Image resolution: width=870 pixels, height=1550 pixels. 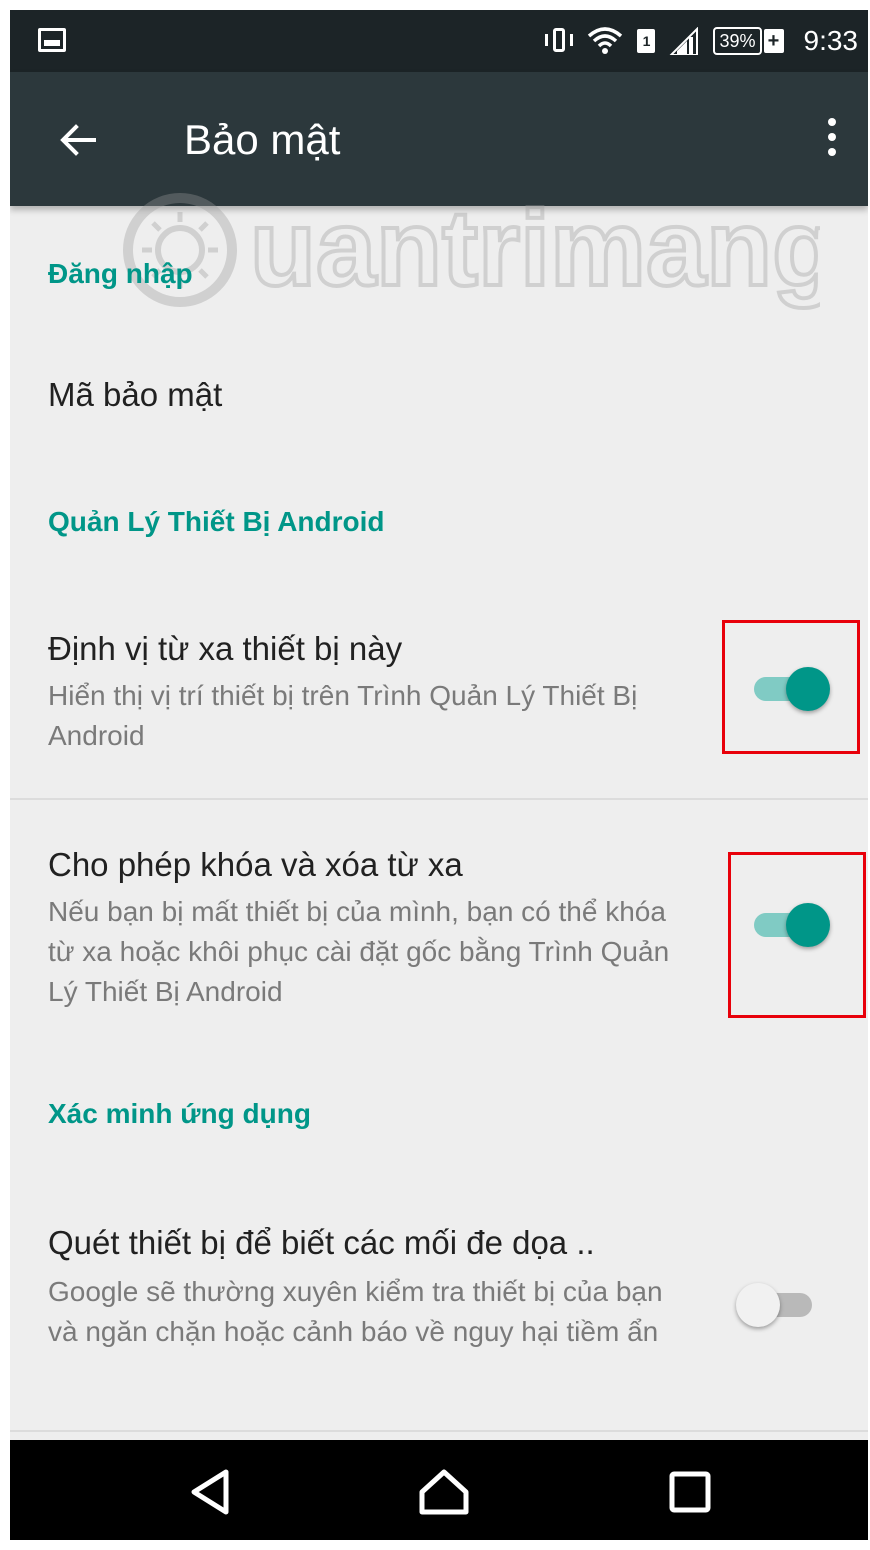 What do you see at coordinates (701, 41) in the screenshot?
I see `status-icons: 1 39% + 9:33` at bounding box center [701, 41].